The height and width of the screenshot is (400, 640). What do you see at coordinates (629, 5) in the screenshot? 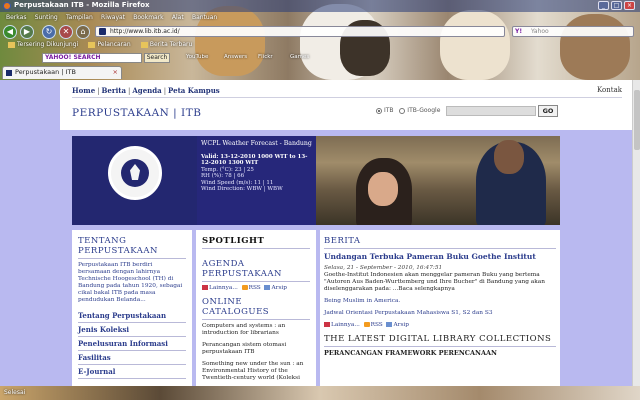
I see `close-button: ×` at bounding box center [629, 5].